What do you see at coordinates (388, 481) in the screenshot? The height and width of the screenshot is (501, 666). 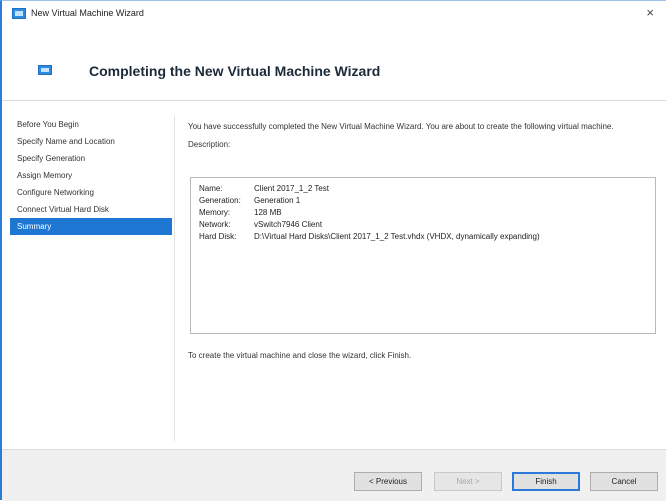 I see `previous-button: < Previous` at bounding box center [388, 481].